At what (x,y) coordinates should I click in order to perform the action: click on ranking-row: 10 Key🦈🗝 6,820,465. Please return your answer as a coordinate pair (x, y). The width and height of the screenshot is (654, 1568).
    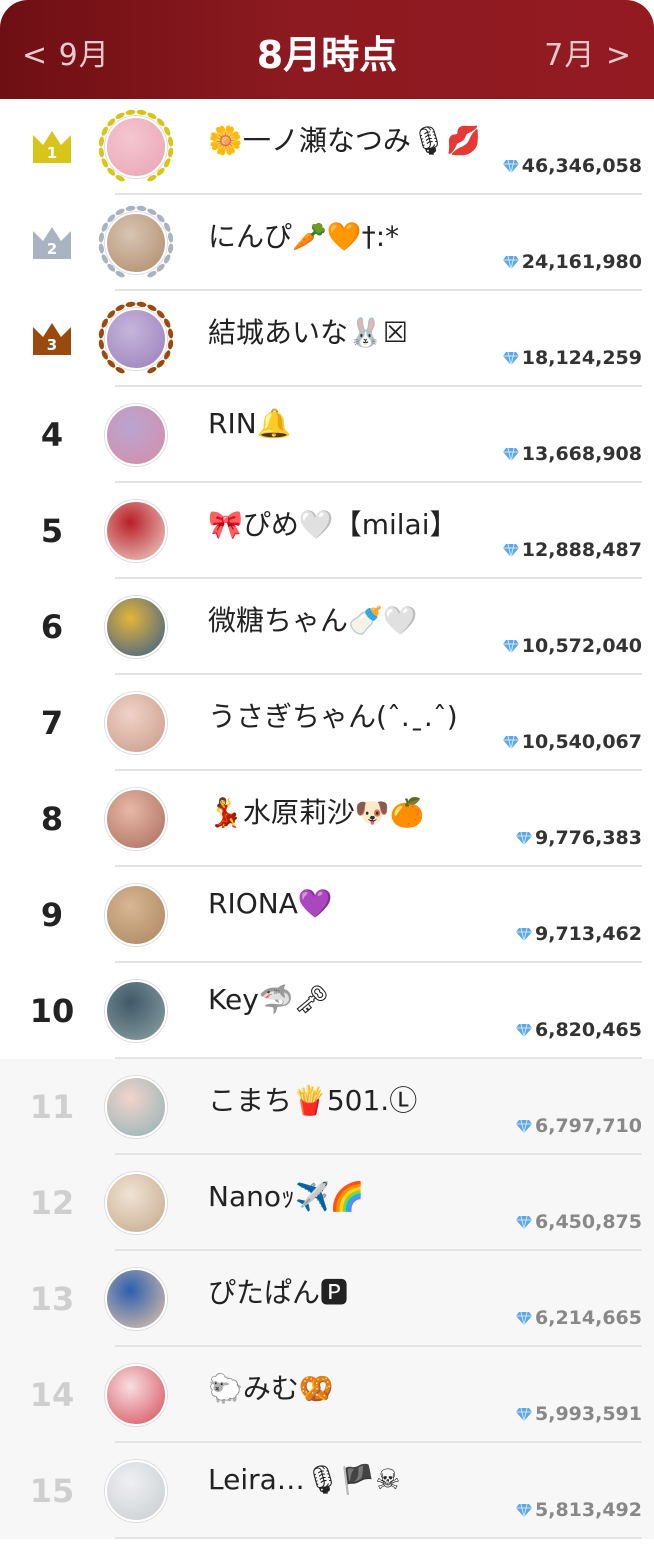
    Looking at the image, I should click on (327, 1011).